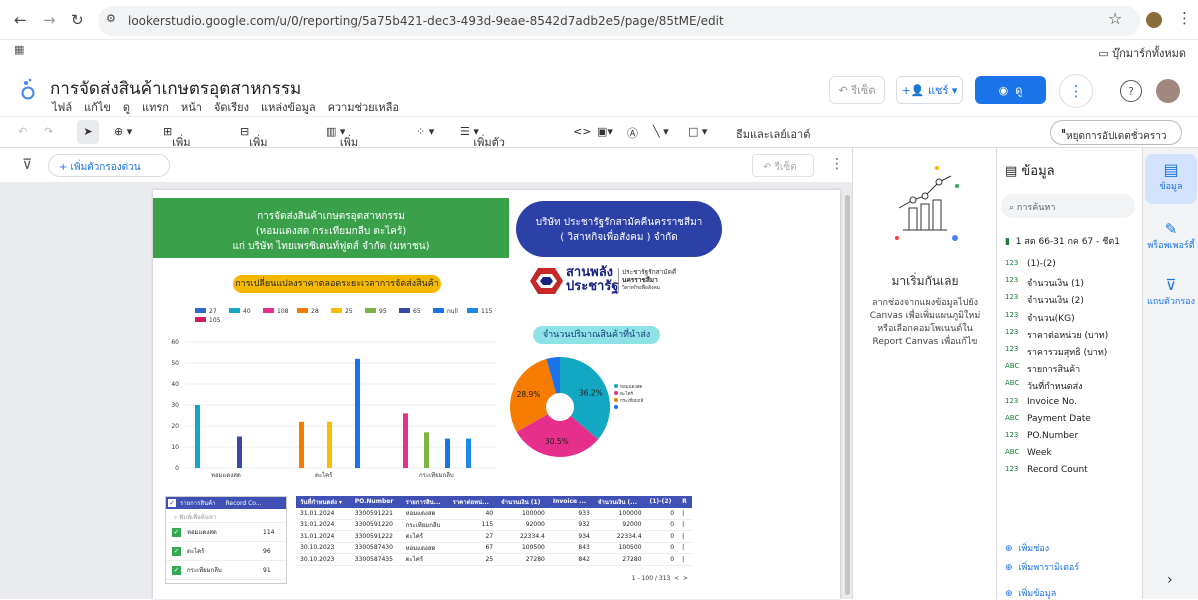 The width and height of the screenshot is (1198, 600). What do you see at coordinates (109, 165) in the screenshot?
I see `add-quick-filter-button: + เพิ่มตัวกรองด่วน` at bounding box center [109, 165].